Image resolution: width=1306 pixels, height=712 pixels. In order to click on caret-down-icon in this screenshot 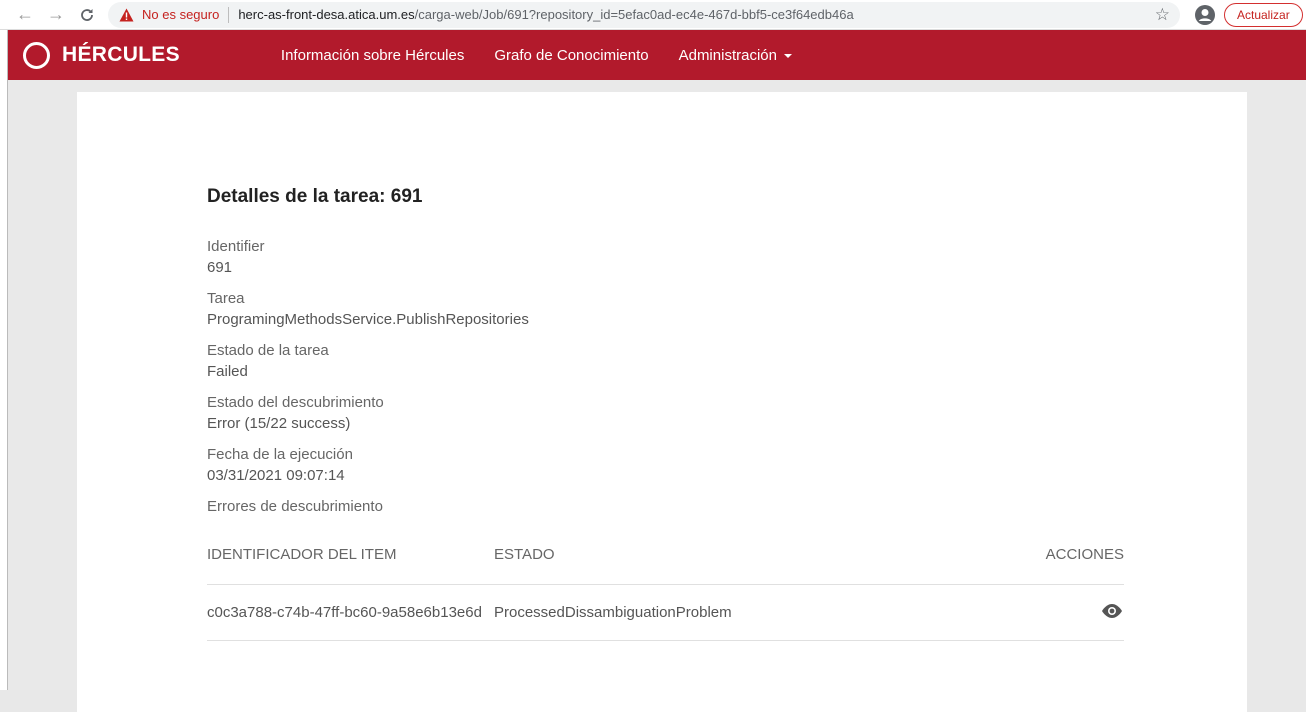, I will do `click(787, 56)`.